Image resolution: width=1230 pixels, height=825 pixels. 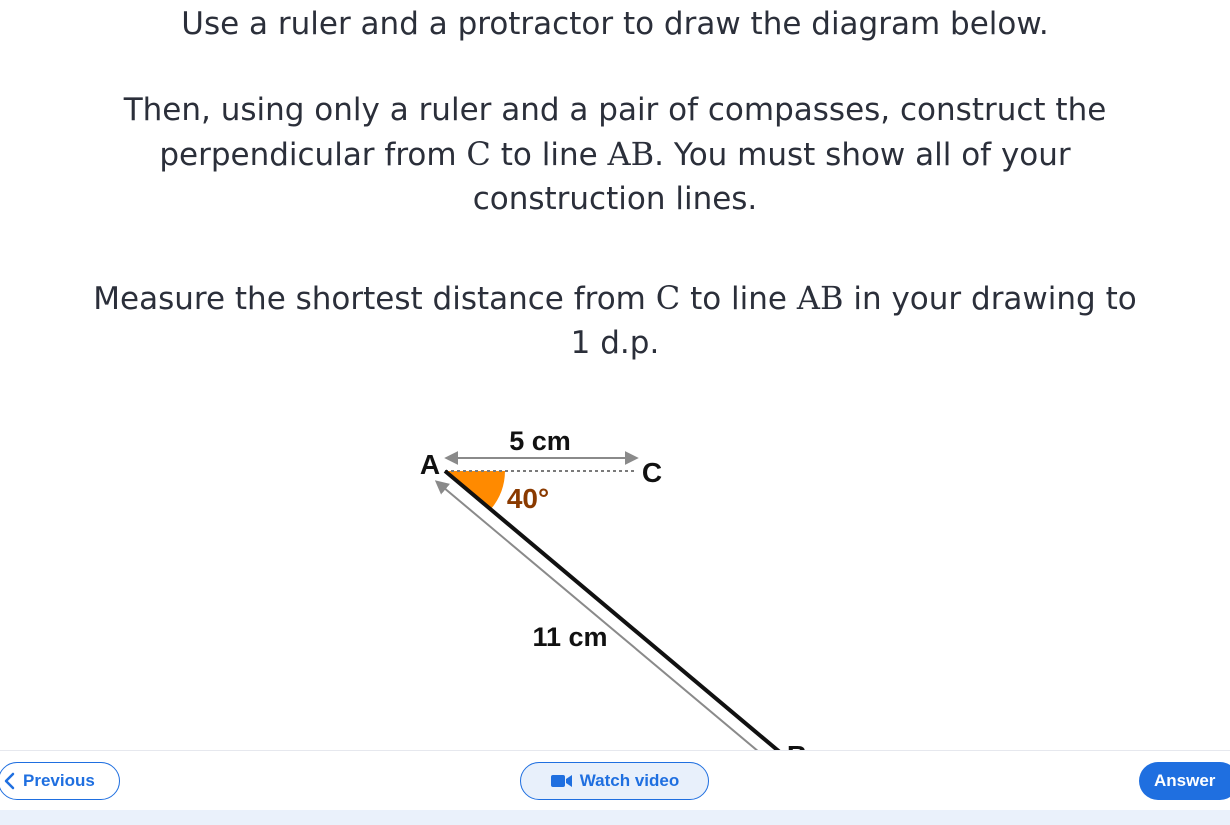 I want to click on footer-nav: Previous Watch video Answer, so click(x=615, y=780).